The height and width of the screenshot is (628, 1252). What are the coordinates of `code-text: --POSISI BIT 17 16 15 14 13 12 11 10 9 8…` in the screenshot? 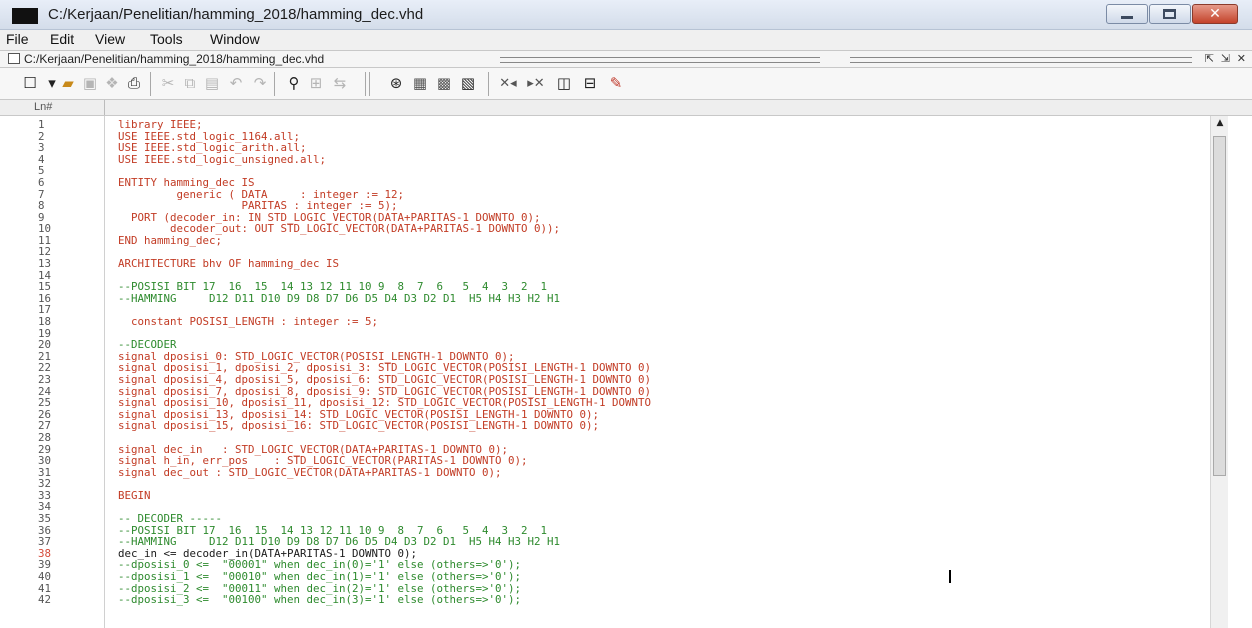 It's located at (333, 530).